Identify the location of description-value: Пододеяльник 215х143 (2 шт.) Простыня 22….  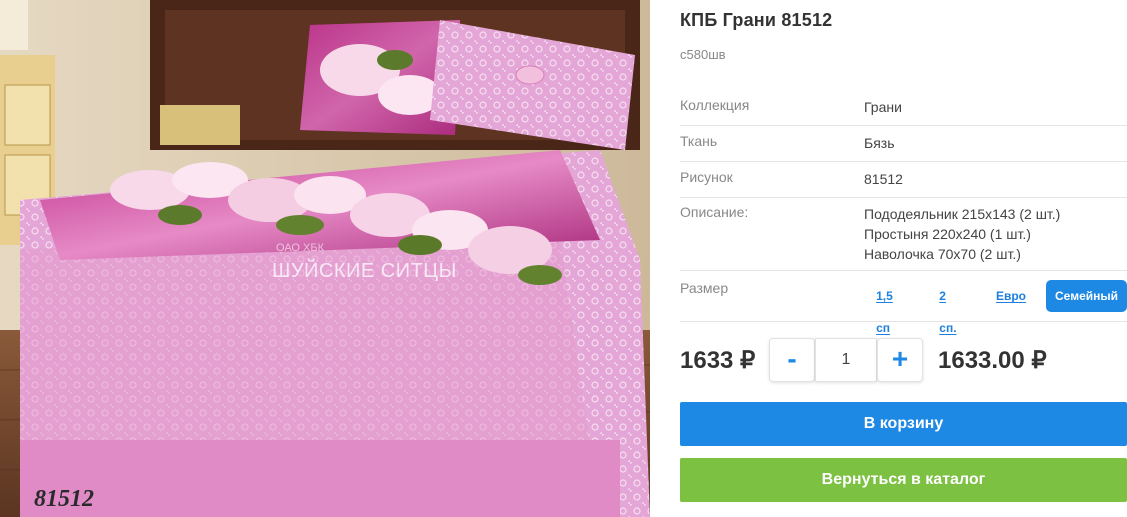
(962, 234).